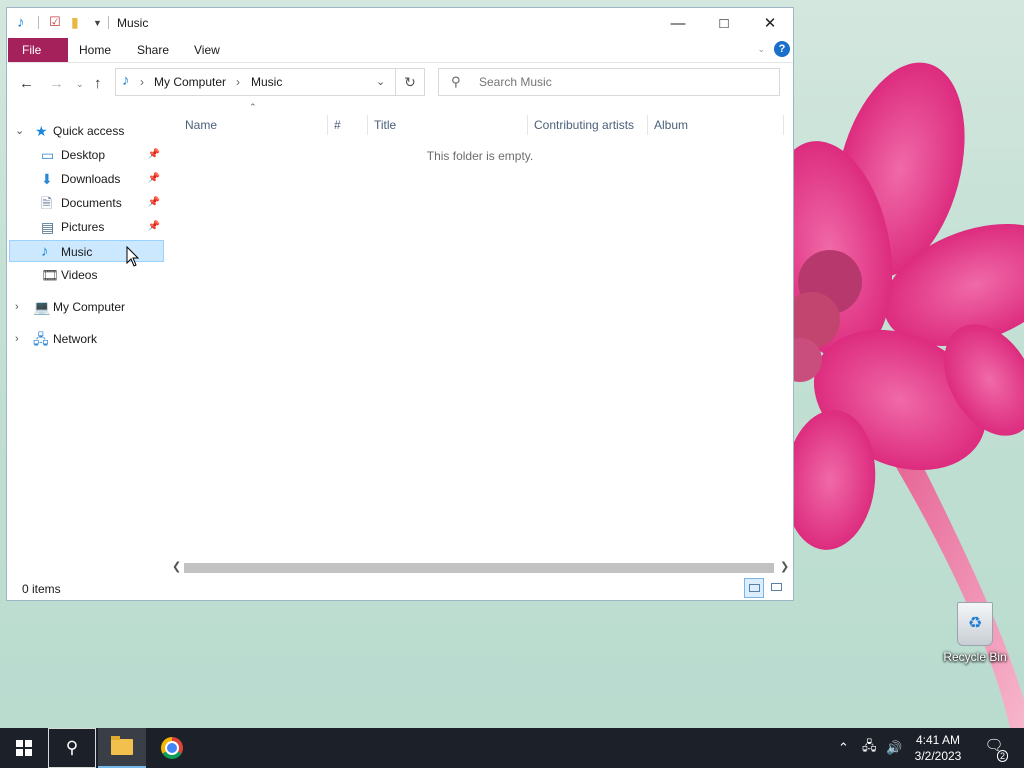 This screenshot has height=768, width=1024. Describe the element at coordinates (45, 251) in the screenshot. I see `music-icon: ♪` at that location.